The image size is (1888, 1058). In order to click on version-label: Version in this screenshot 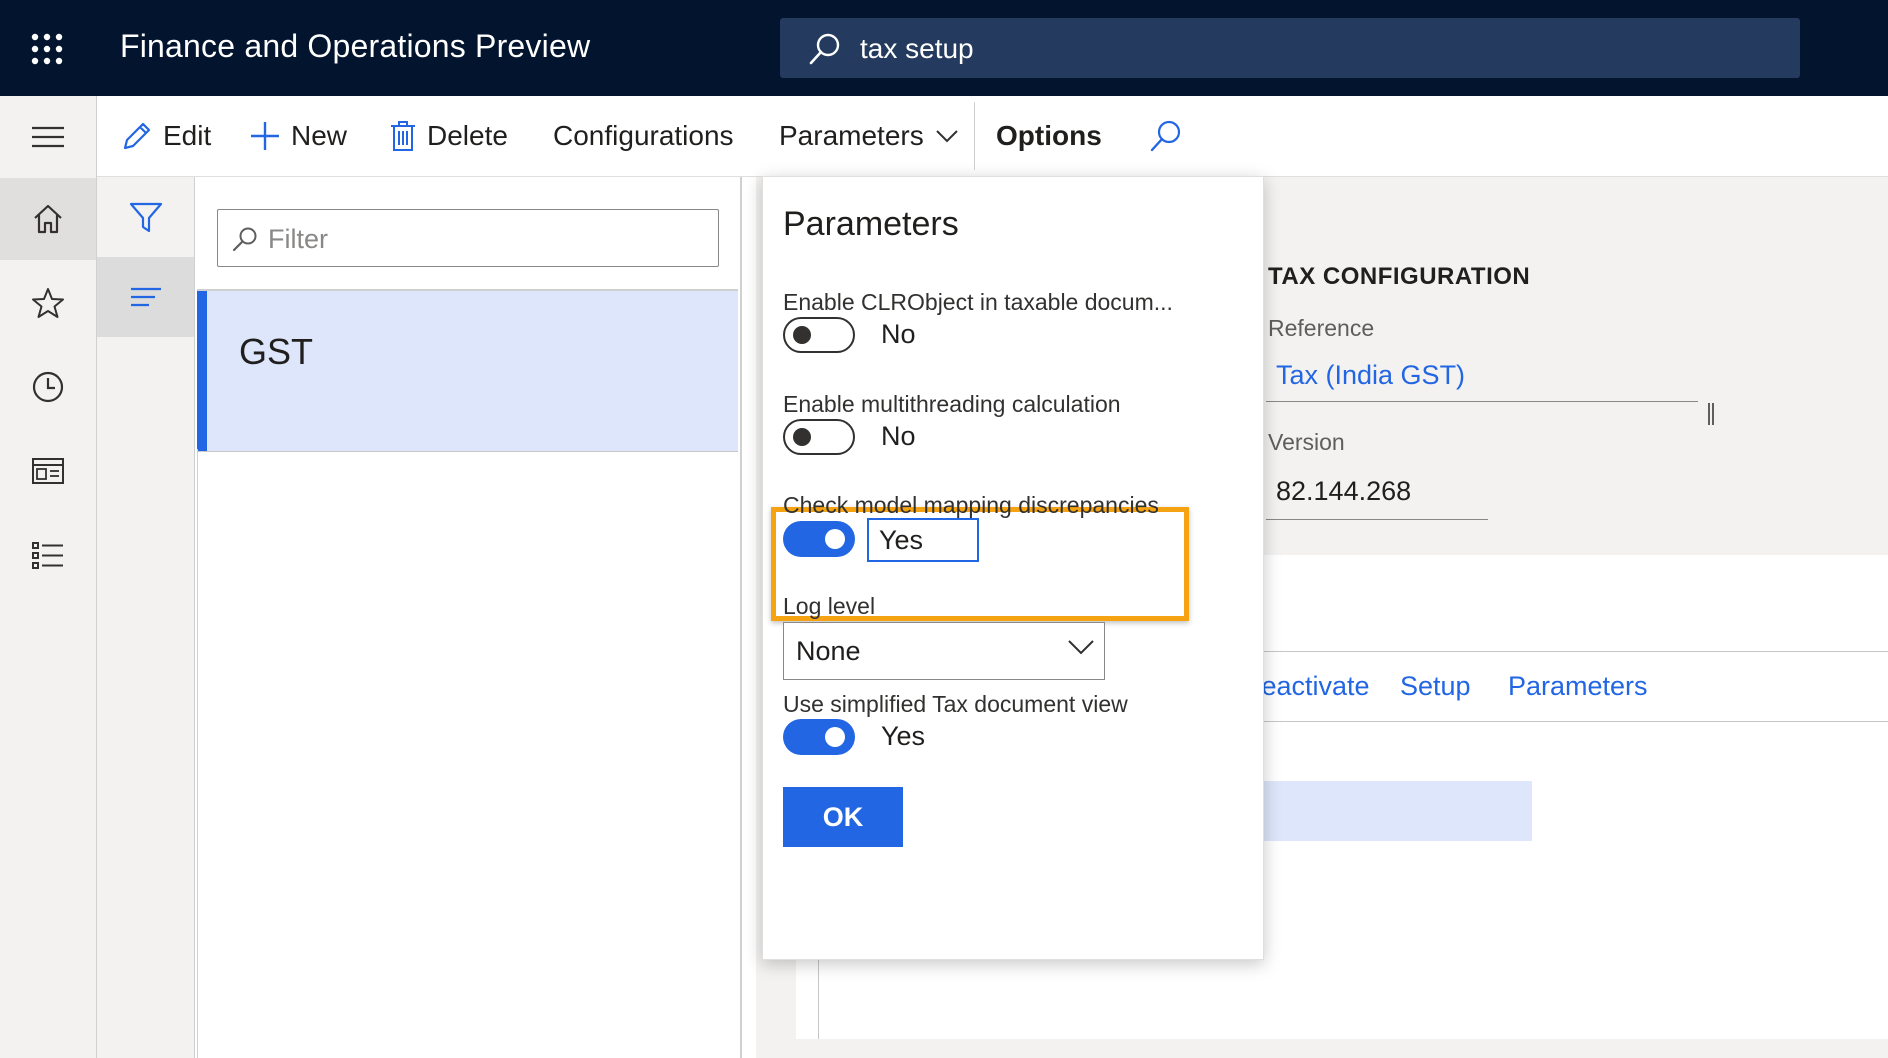, I will do `click(1306, 442)`.